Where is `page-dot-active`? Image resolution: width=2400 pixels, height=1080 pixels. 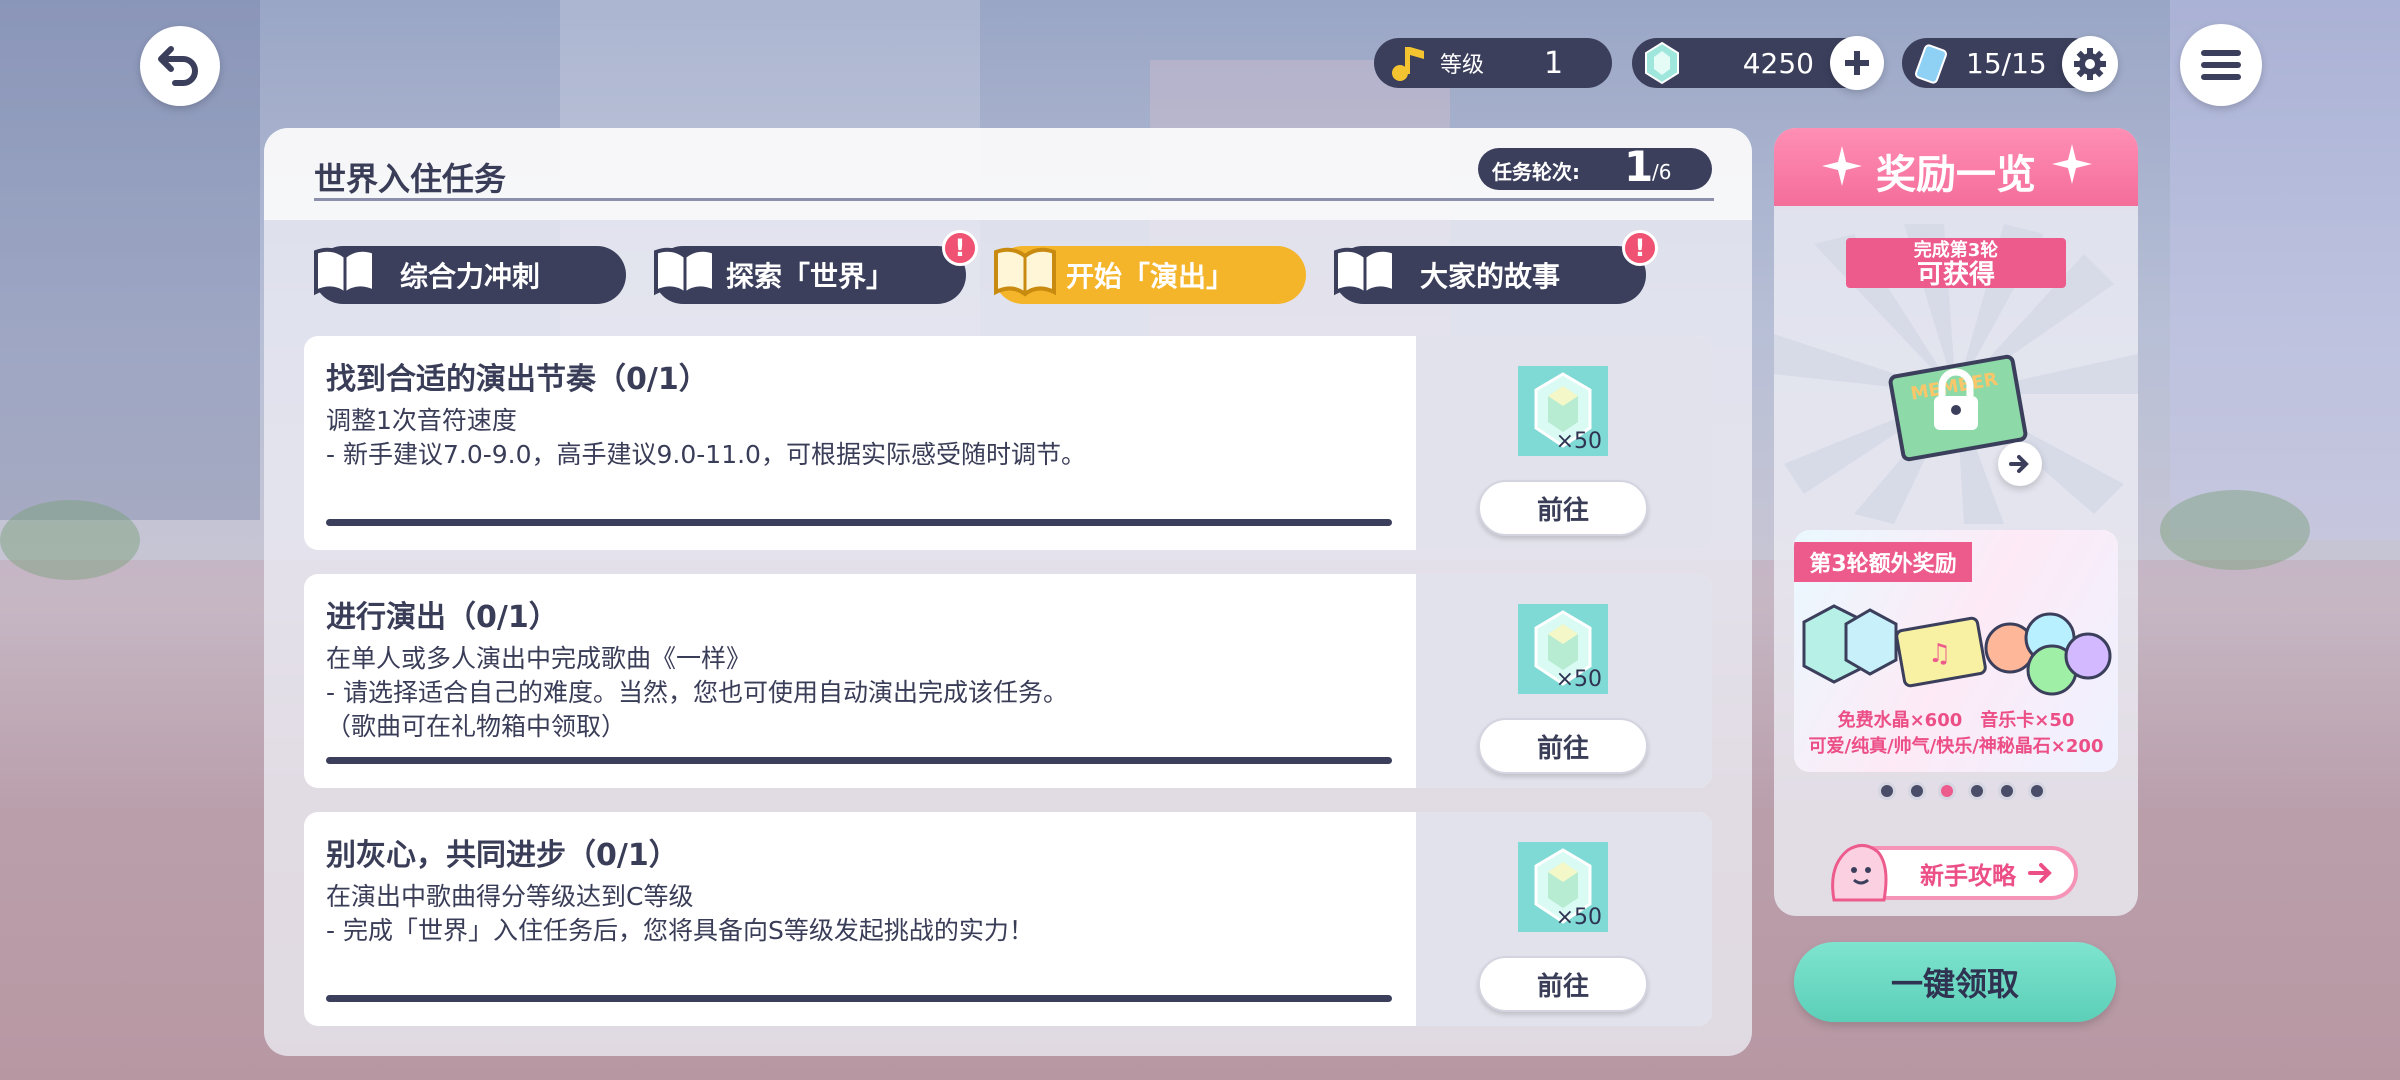 page-dot-active is located at coordinates (1947, 791).